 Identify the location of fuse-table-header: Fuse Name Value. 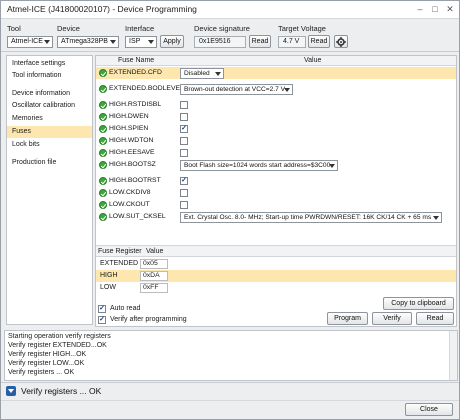
(276, 61).